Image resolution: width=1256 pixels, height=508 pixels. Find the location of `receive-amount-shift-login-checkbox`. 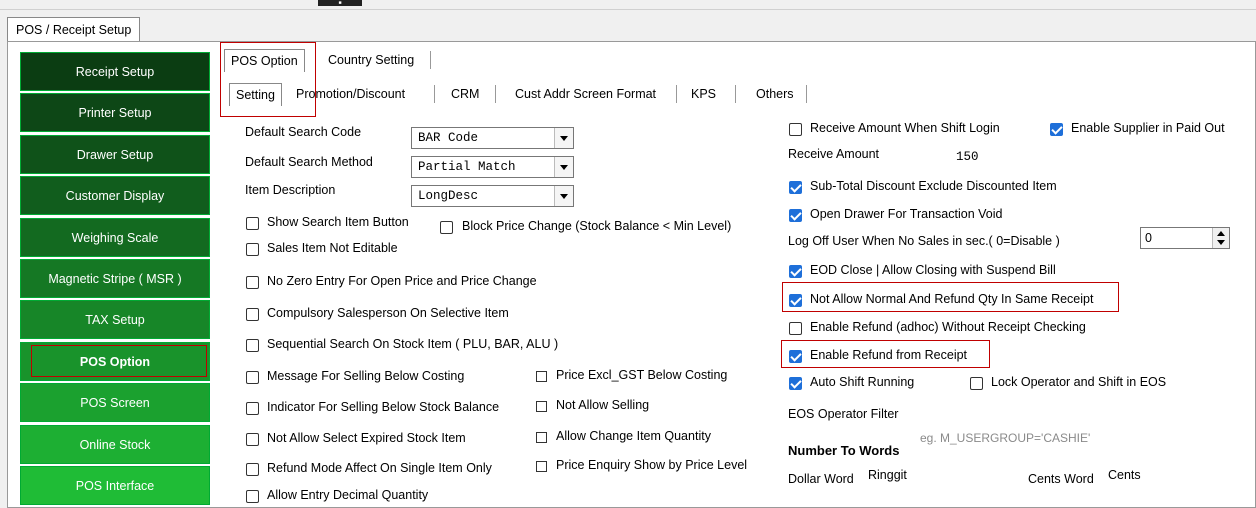

receive-amount-shift-login-checkbox is located at coordinates (795, 129).